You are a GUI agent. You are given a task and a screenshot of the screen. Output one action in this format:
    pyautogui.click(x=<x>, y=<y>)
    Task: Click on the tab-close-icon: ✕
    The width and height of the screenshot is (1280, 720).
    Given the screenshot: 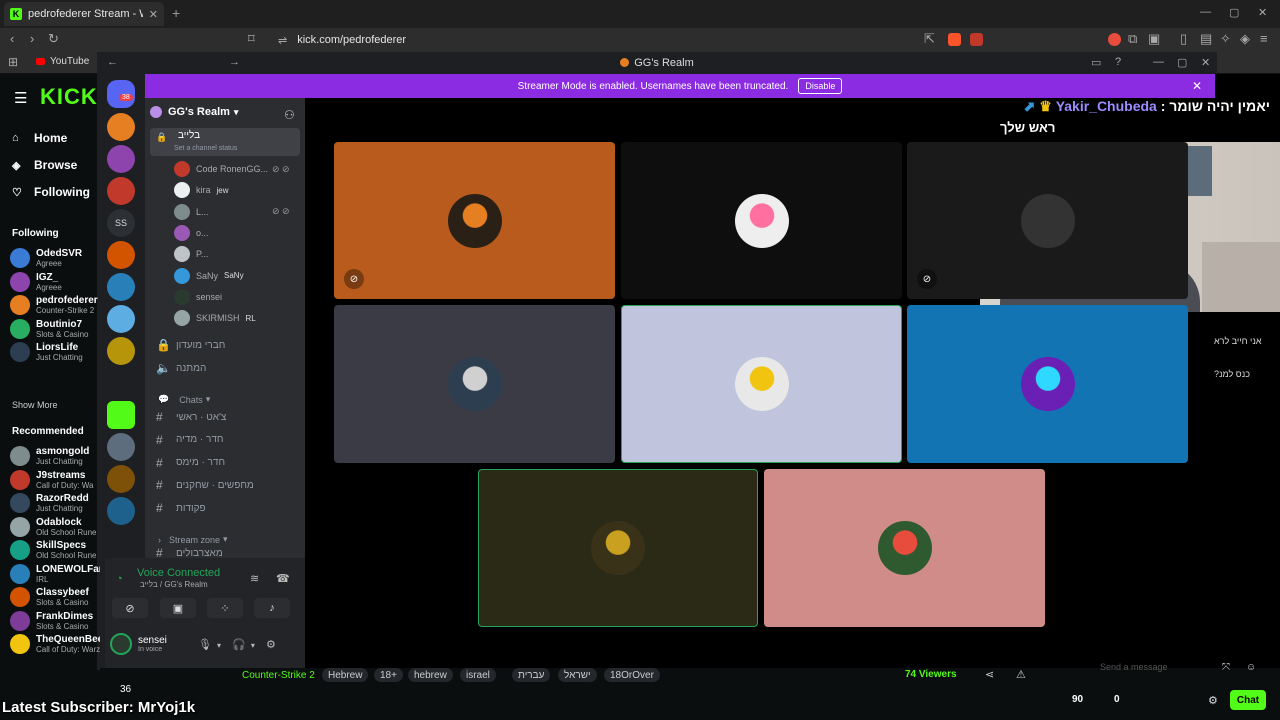 What is the action you would take?
    pyautogui.click(x=153, y=14)
    